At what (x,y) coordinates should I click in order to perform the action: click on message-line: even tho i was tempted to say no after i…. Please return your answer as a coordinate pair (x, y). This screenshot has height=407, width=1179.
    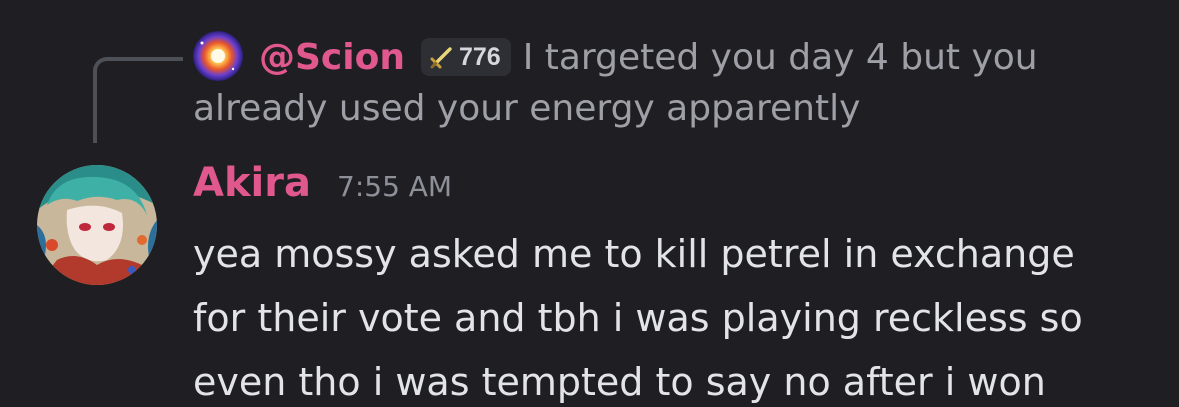
    Looking at the image, I should click on (619, 382).